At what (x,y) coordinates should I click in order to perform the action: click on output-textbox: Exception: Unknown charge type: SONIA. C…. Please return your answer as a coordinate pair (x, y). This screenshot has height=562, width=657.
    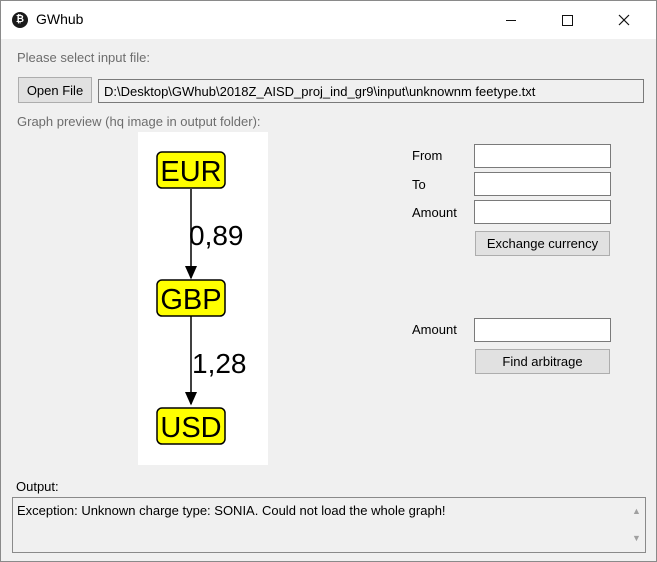
    Looking at the image, I should click on (329, 525).